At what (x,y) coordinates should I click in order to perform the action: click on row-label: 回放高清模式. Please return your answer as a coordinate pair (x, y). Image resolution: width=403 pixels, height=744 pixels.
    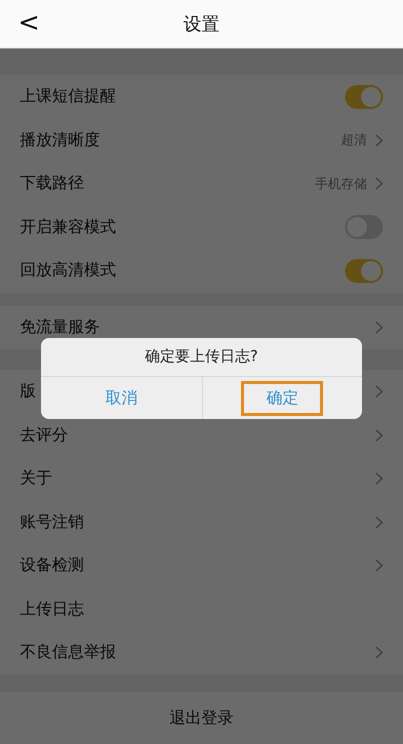
    Looking at the image, I should click on (68, 271).